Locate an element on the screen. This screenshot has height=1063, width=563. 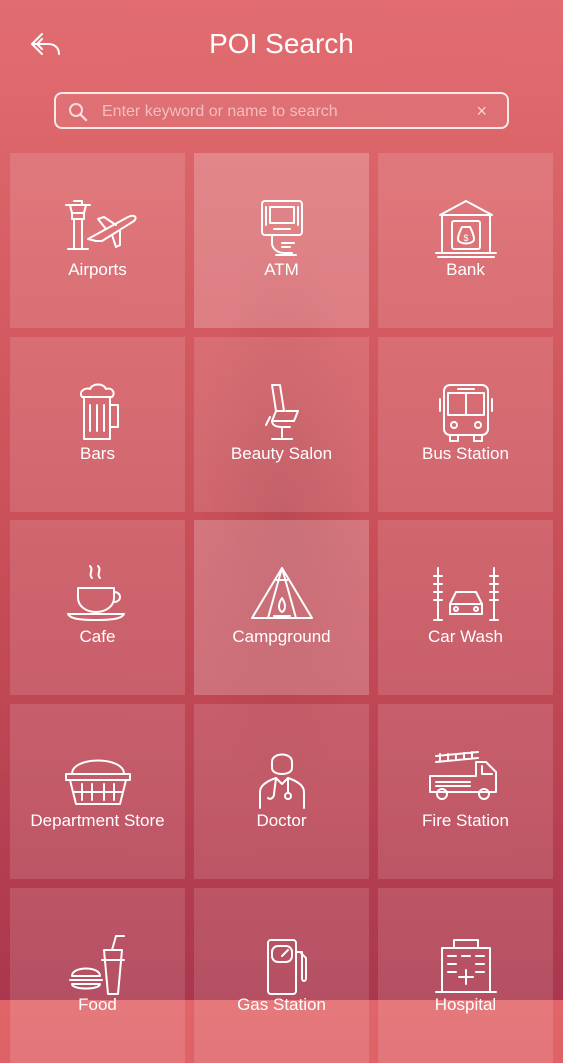
category-label: Department Store is located at coordinates (97, 820).